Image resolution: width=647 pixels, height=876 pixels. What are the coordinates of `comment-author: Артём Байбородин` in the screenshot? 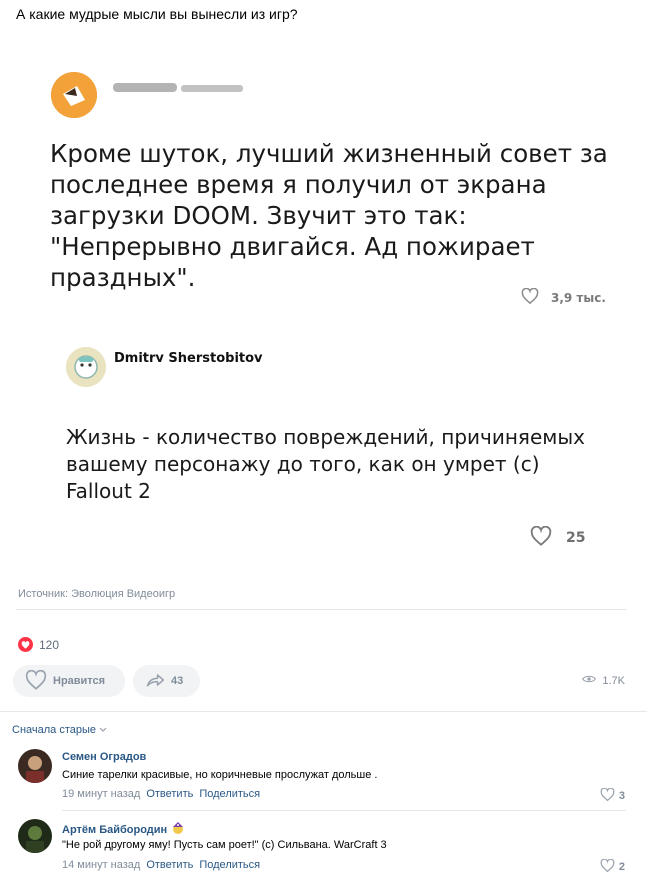 It's located at (123, 829).